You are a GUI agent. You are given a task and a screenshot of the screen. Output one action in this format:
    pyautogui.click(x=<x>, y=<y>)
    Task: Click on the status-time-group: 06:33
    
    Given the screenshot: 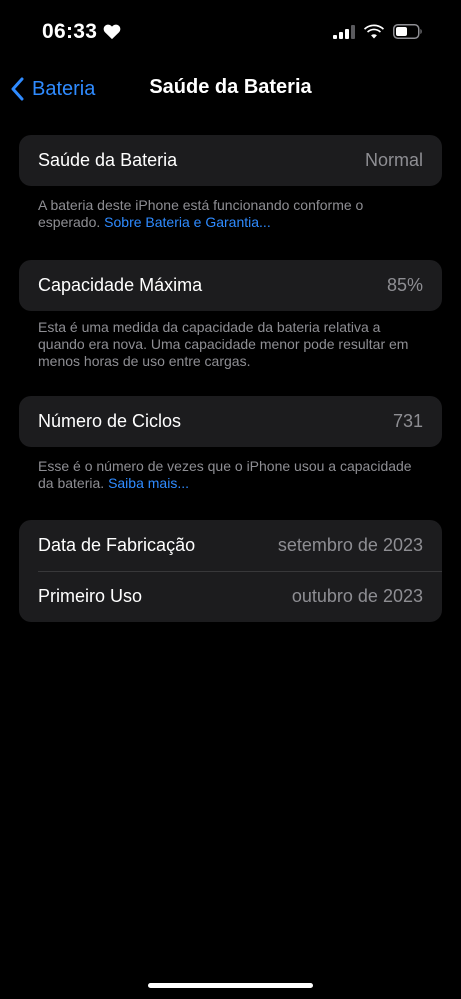 What is the action you would take?
    pyautogui.click(x=81, y=32)
    